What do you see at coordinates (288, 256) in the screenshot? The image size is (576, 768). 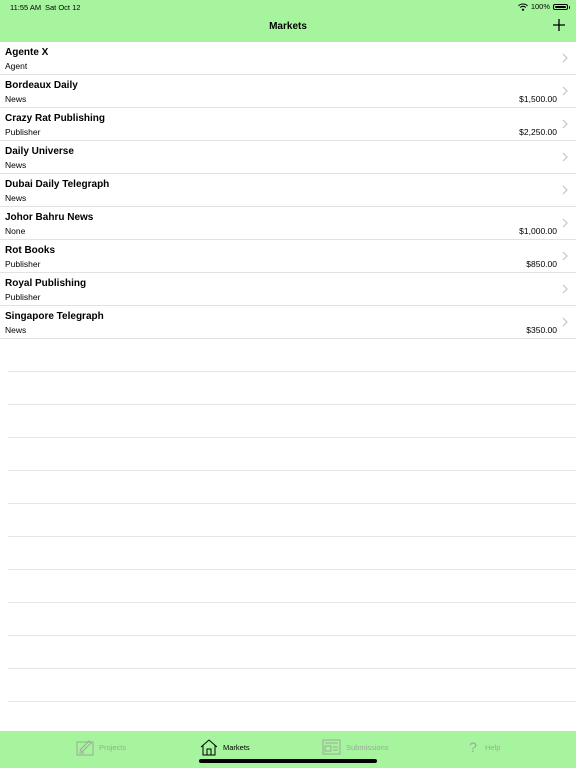 I see `market-row: Rot Books Publisher $850.00` at bounding box center [288, 256].